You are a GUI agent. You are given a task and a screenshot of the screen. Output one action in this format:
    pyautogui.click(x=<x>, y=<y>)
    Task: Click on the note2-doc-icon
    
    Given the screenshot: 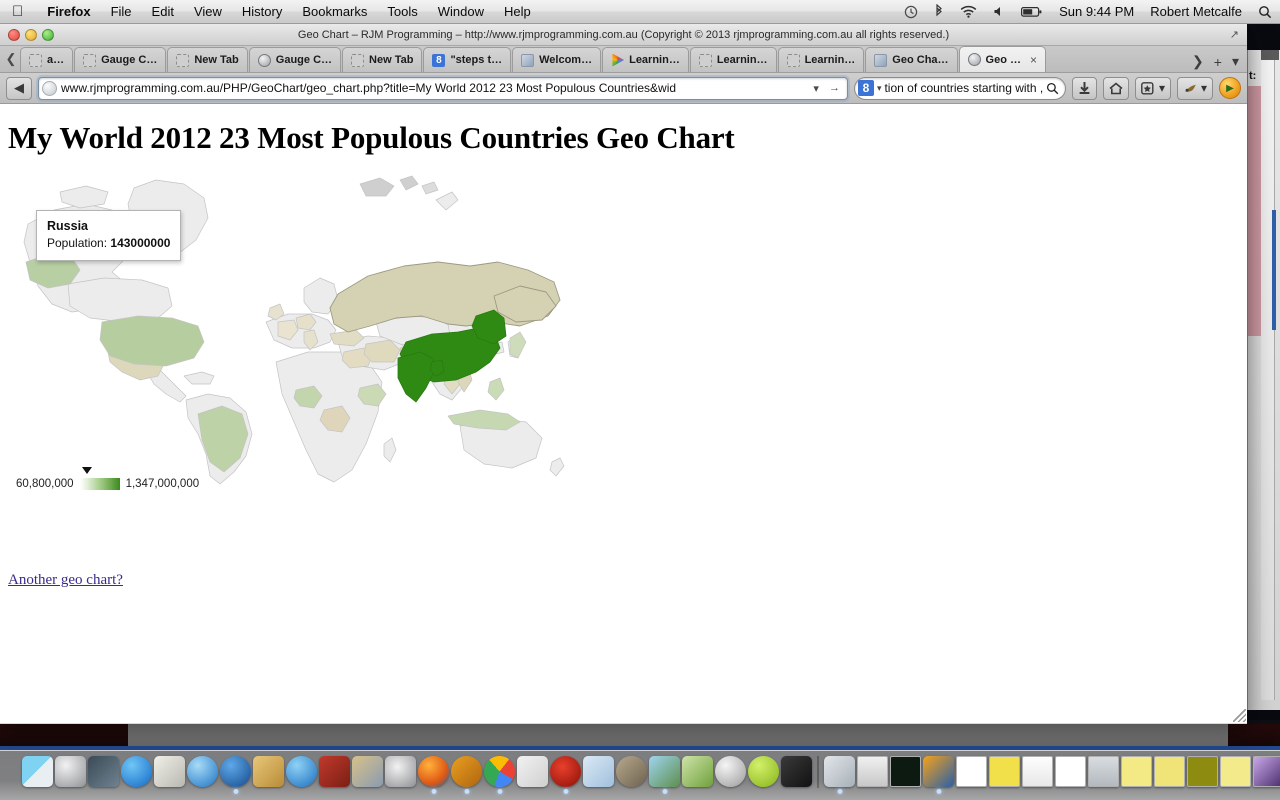 What is the action you would take?
    pyautogui.click(x=1169, y=771)
    